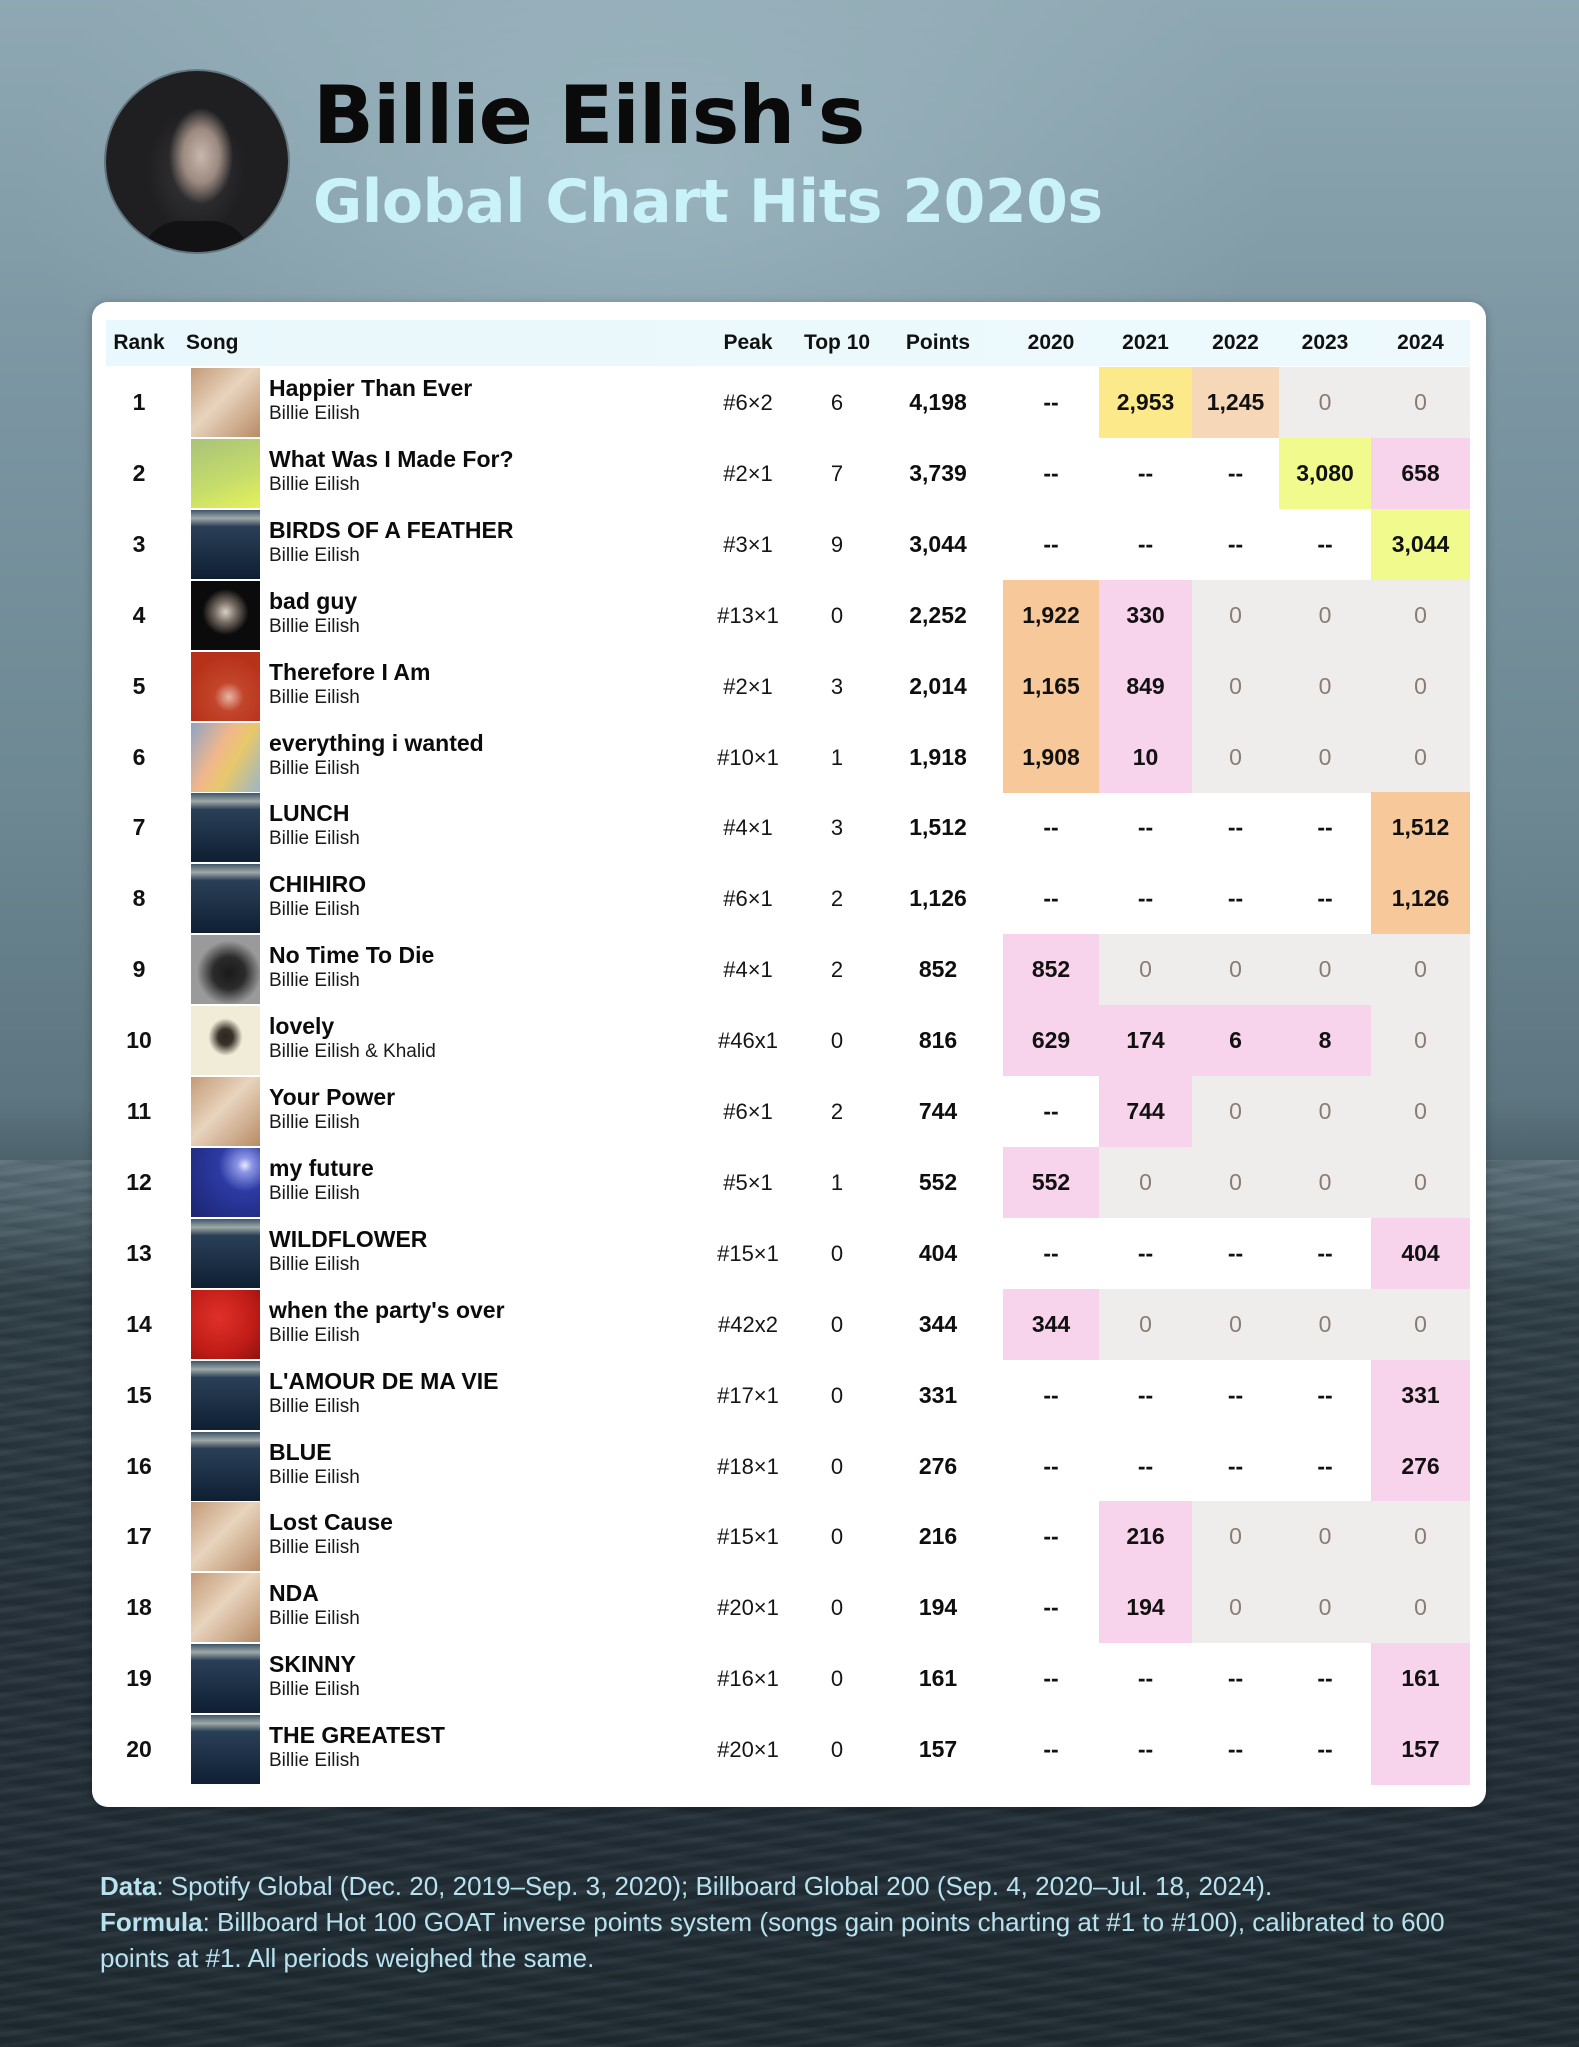 The height and width of the screenshot is (2047, 1579). What do you see at coordinates (1145, 1111) in the screenshot?
I see `year-cell-2021: 744` at bounding box center [1145, 1111].